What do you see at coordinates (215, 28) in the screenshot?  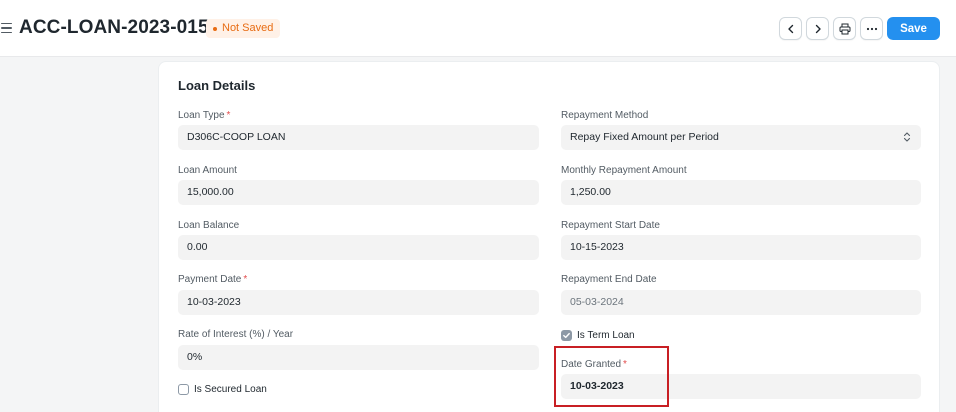 I see `status-dot-icon` at bounding box center [215, 28].